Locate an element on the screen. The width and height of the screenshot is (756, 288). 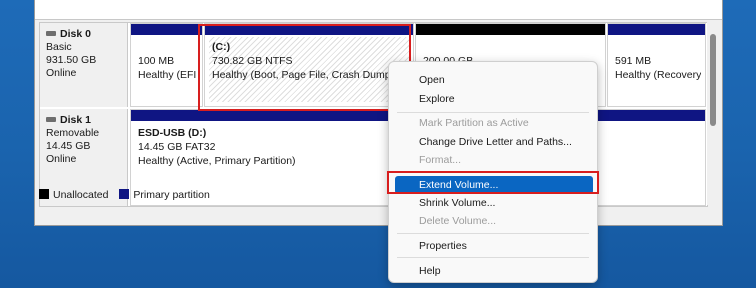
vertical-scrollbar is located at coordinates (713, 113).